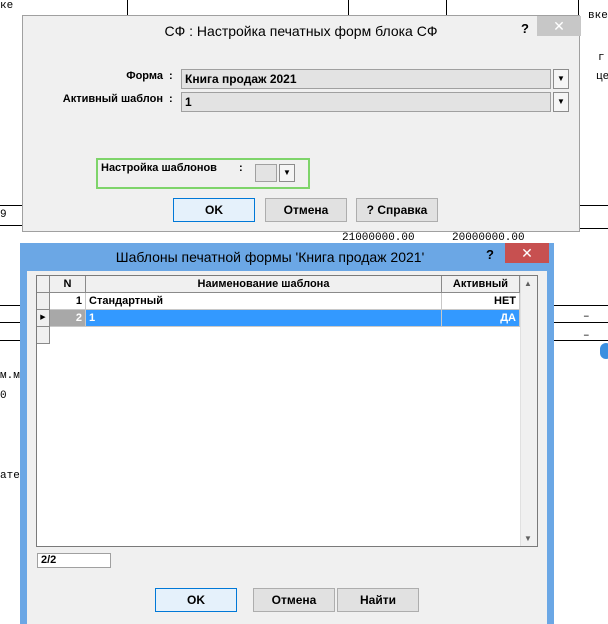  What do you see at coordinates (378, 600) in the screenshot?
I see `find-button: Найти` at bounding box center [378, 600].